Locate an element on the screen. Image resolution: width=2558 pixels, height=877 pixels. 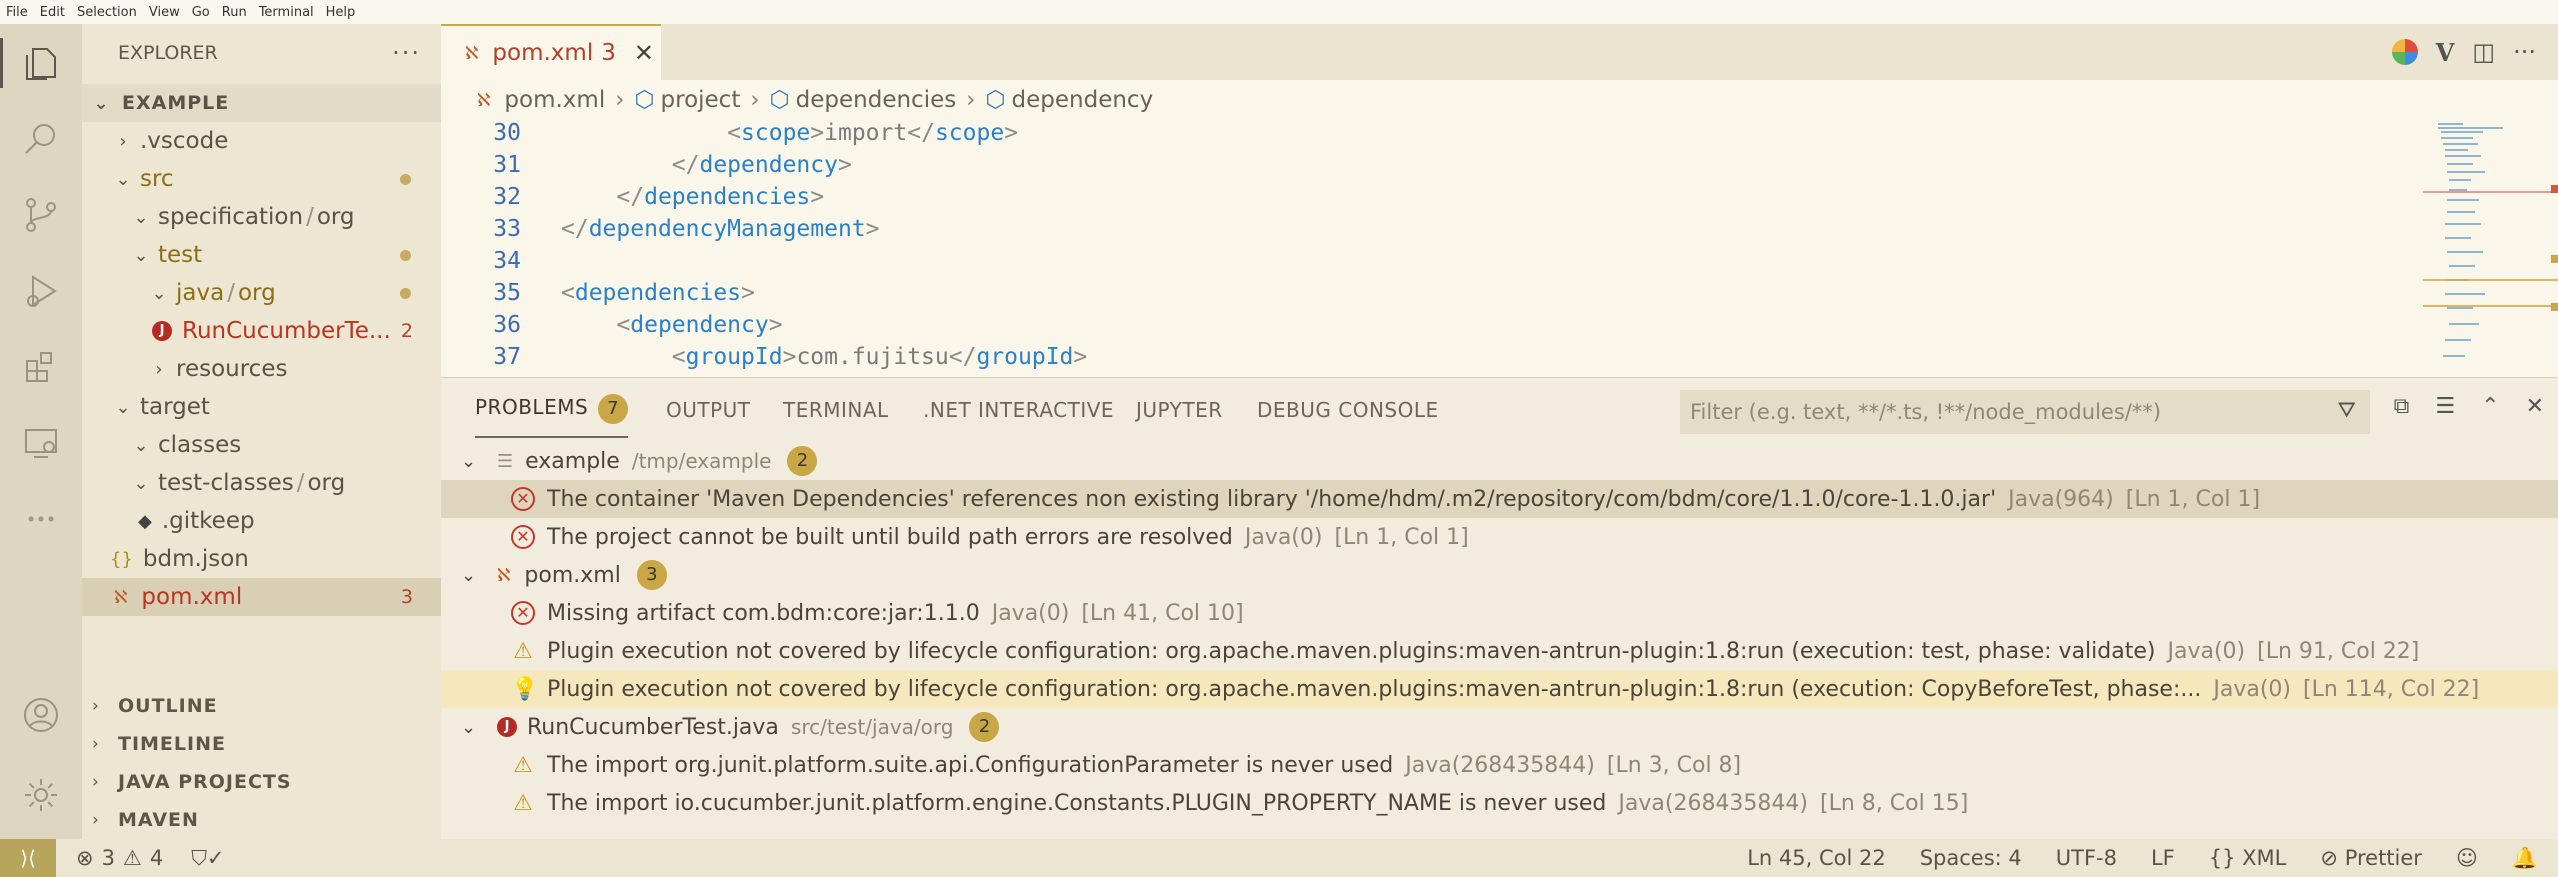
menu-help: Help is located at coordinates (341, 12).